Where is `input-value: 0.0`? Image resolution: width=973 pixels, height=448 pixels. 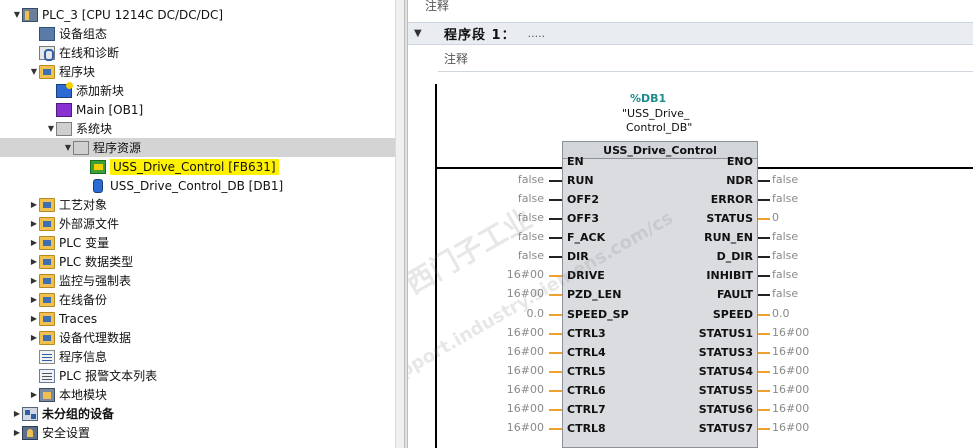 input-value: 0.0 is located at coordinates (476, 313).